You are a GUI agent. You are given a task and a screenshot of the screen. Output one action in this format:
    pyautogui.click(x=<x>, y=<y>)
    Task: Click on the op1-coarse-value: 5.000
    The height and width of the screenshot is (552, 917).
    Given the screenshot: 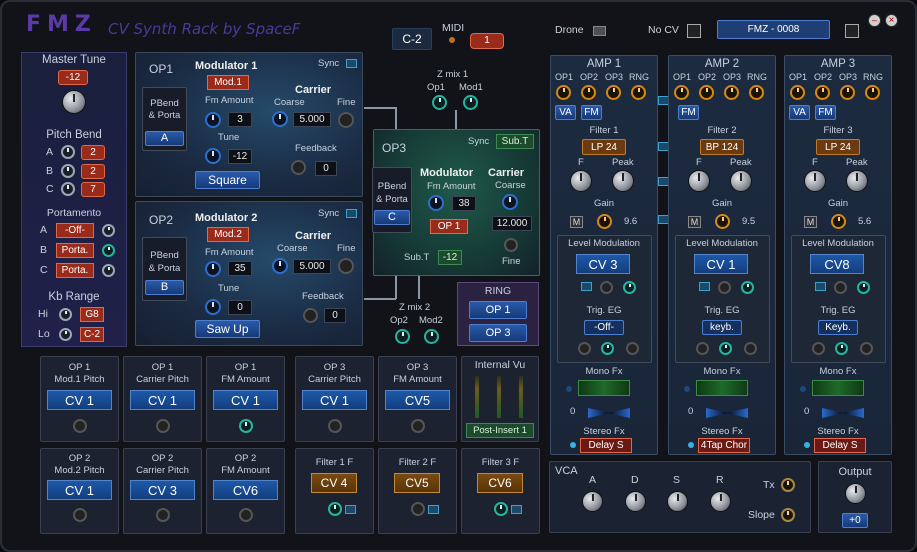 What is the action you would take?
    pyautogui.click(x=312, y=119)
    